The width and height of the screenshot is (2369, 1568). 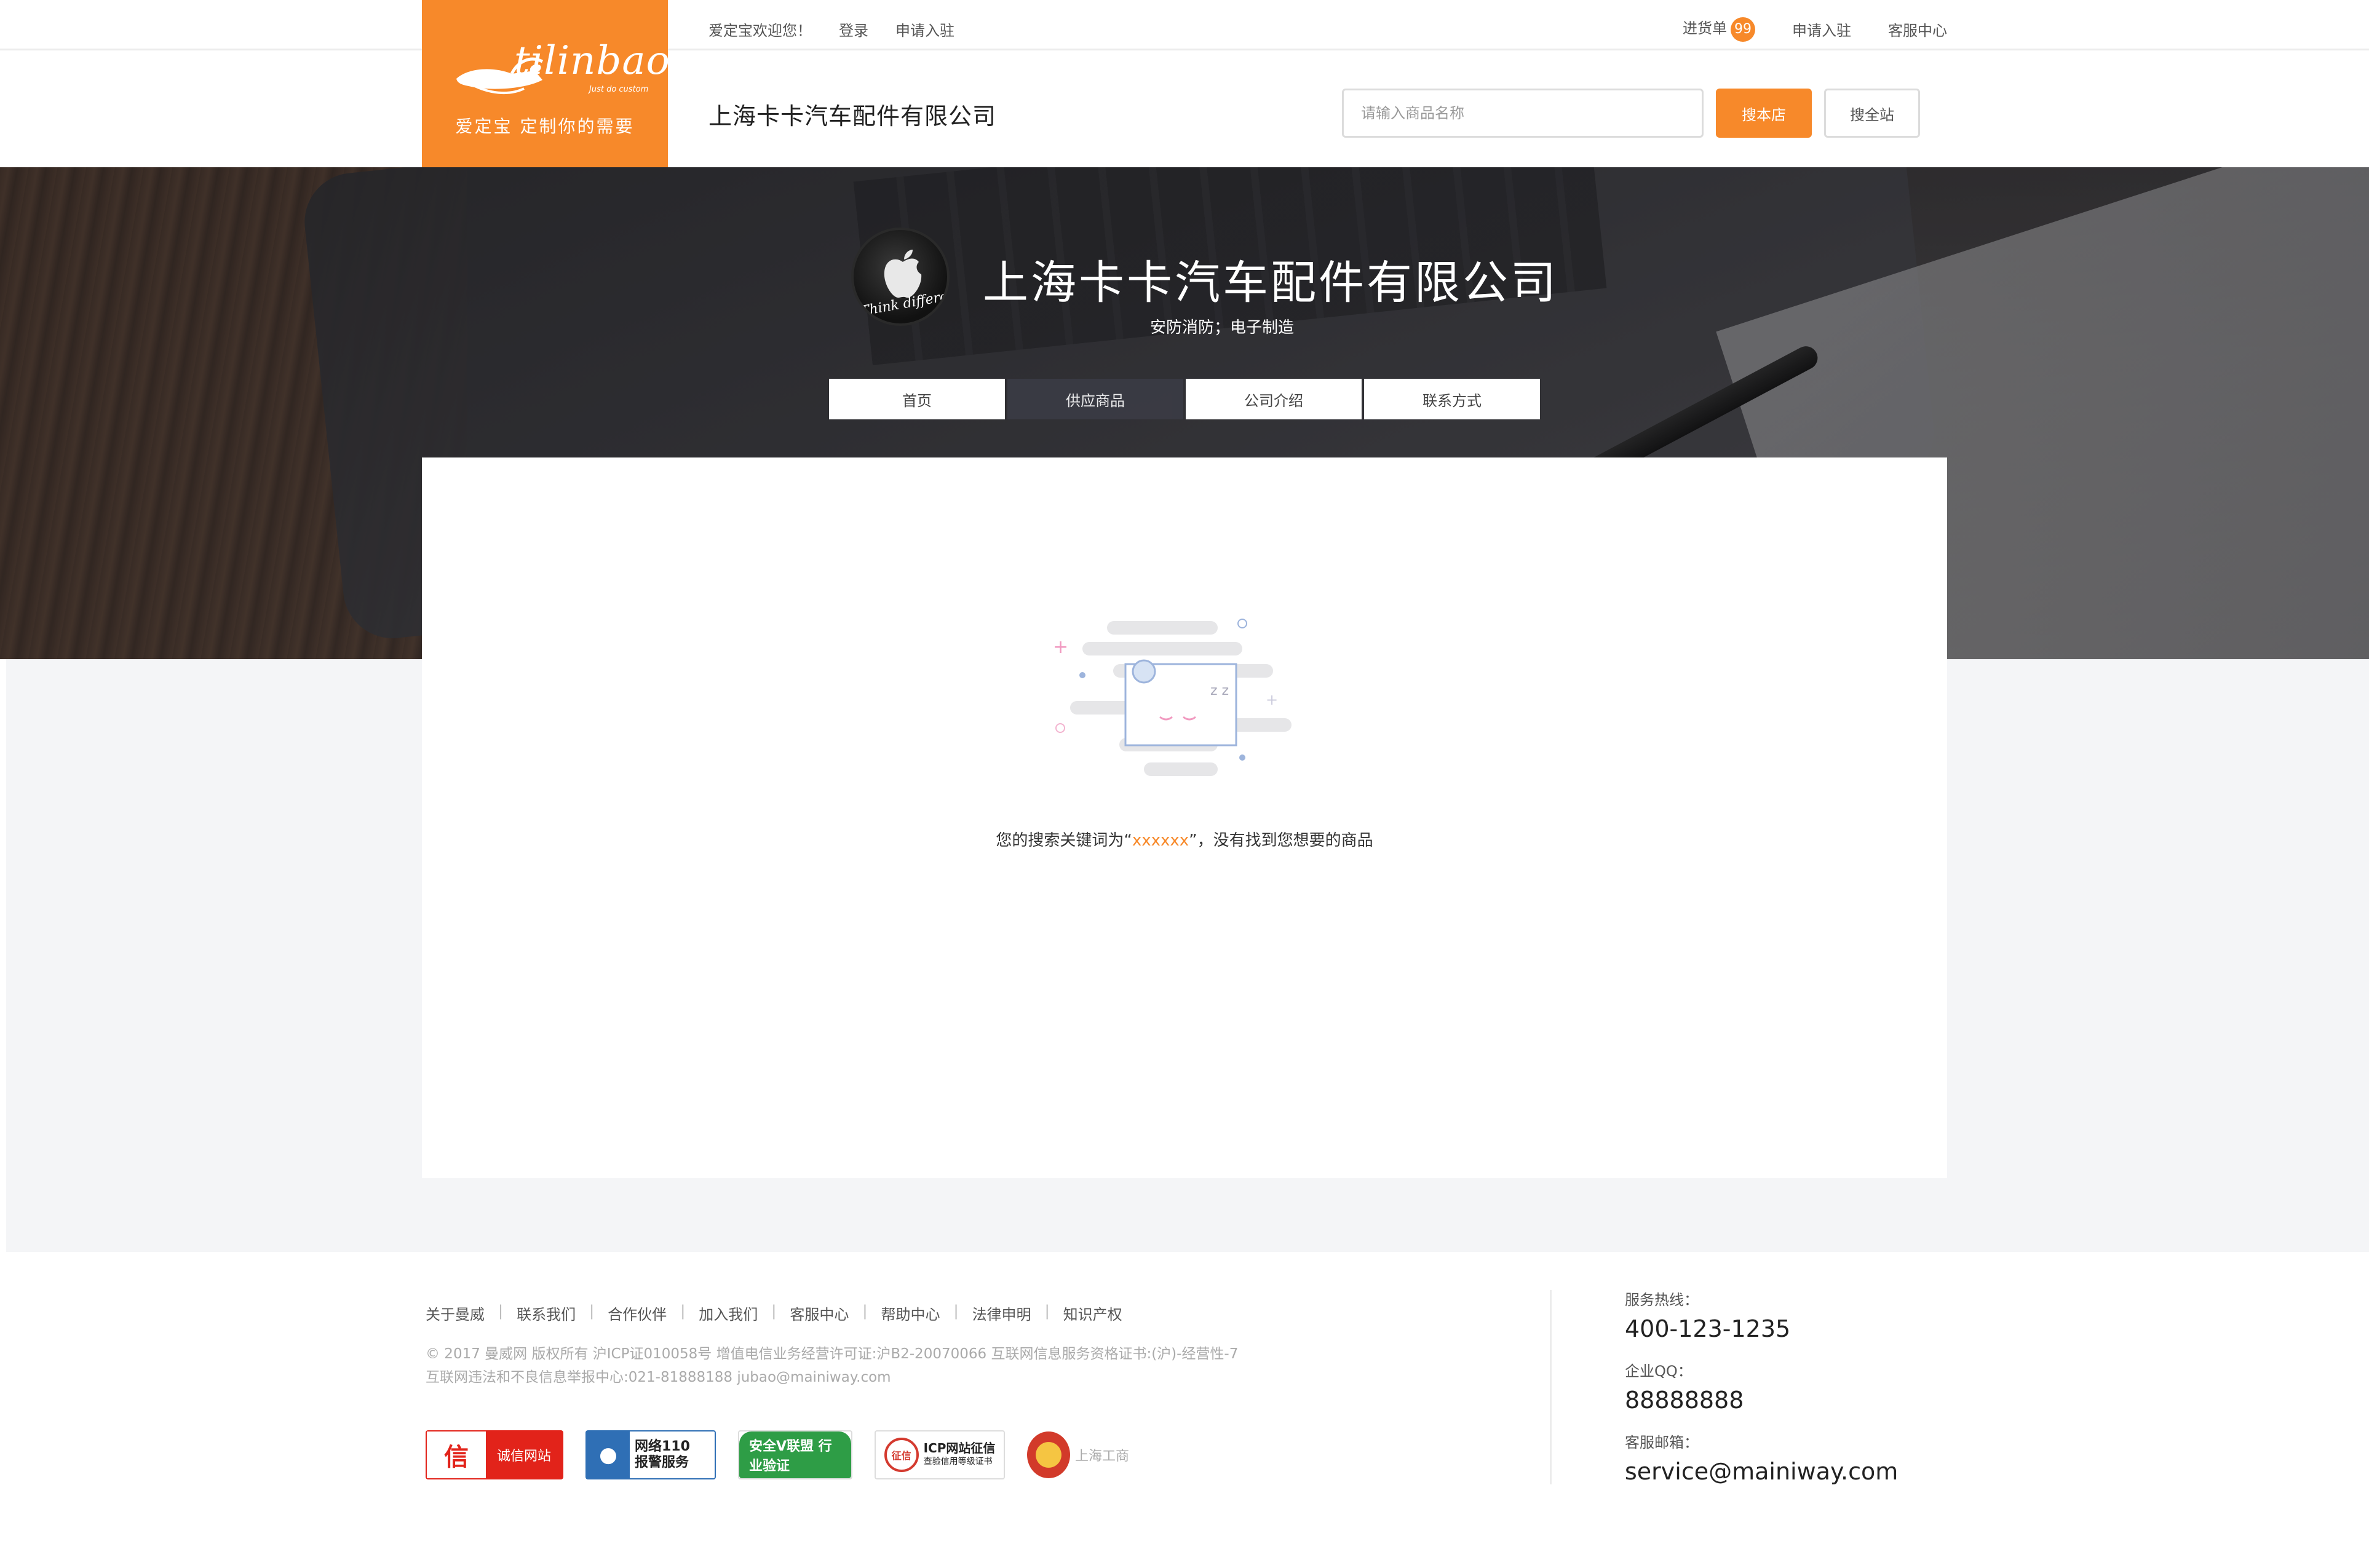 What do you see at coordinates (900, 277) in the screenshot?
I see `store-avatar: Think different` at bounding box center [900, 277].